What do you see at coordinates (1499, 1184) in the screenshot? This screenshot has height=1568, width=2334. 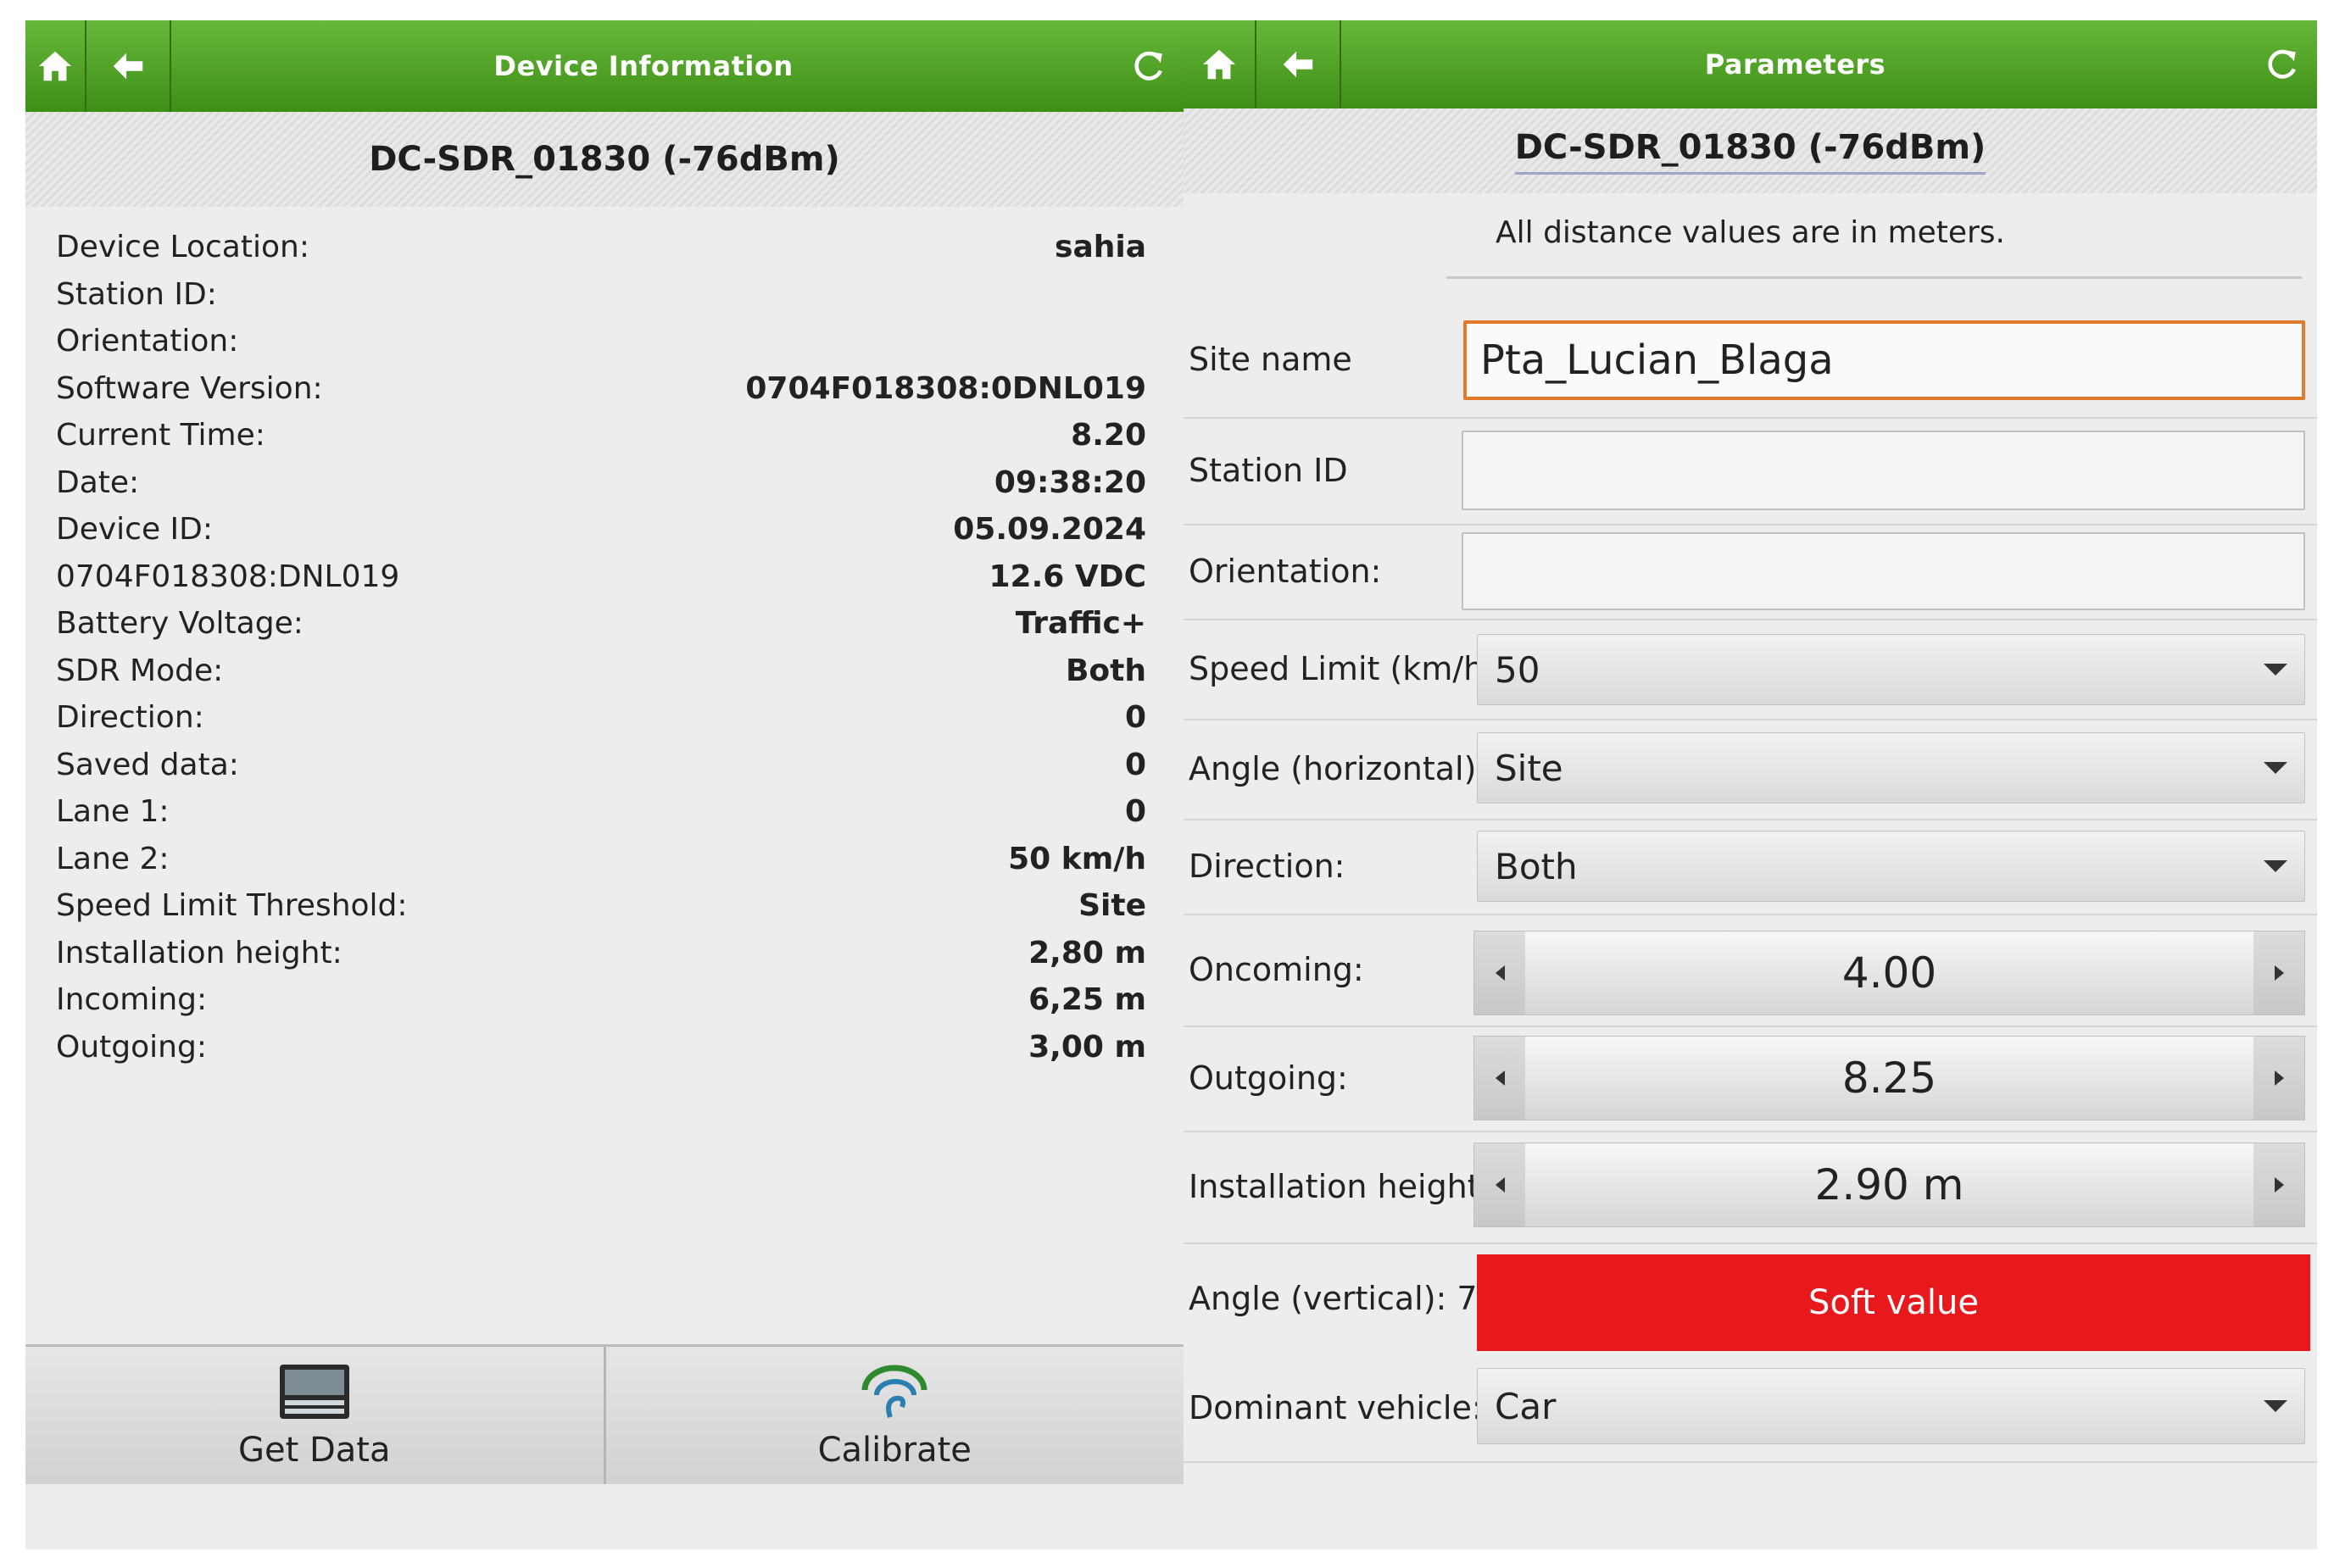 I see `installation-height-decrement-button` at bounding box center [1499, 1184].